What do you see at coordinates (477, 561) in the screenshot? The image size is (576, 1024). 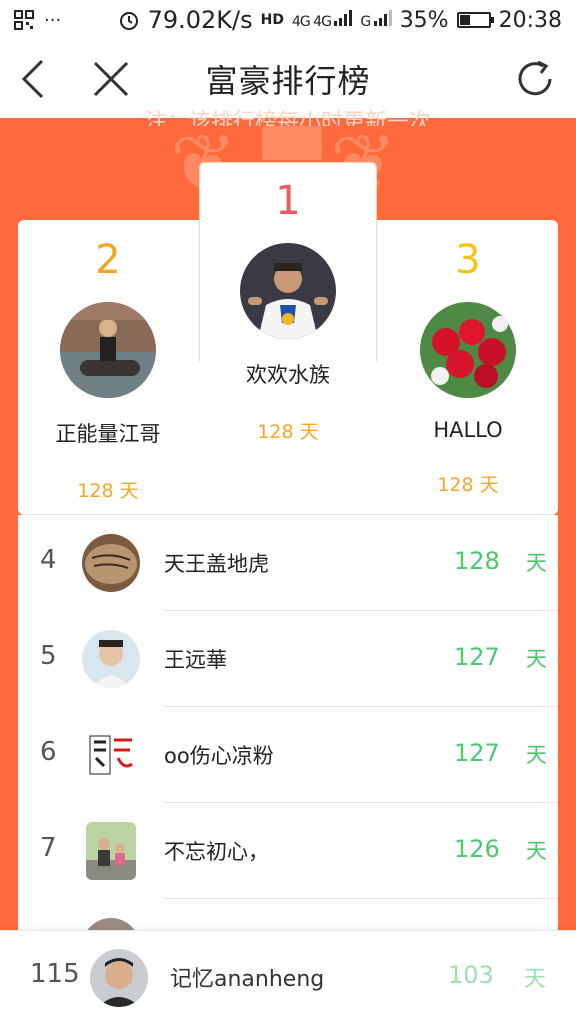 I see `days-value: 128` at bounding box center [477, 561].